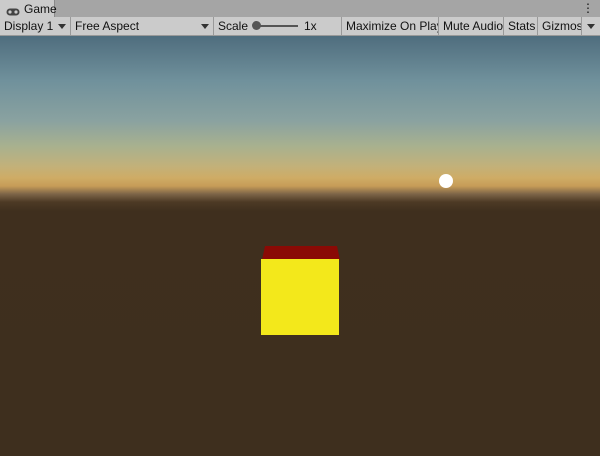  What do you see at coordinates (301, 253) in the screenshot?
I see `cube-top-face` at bounding box center [301, 253].